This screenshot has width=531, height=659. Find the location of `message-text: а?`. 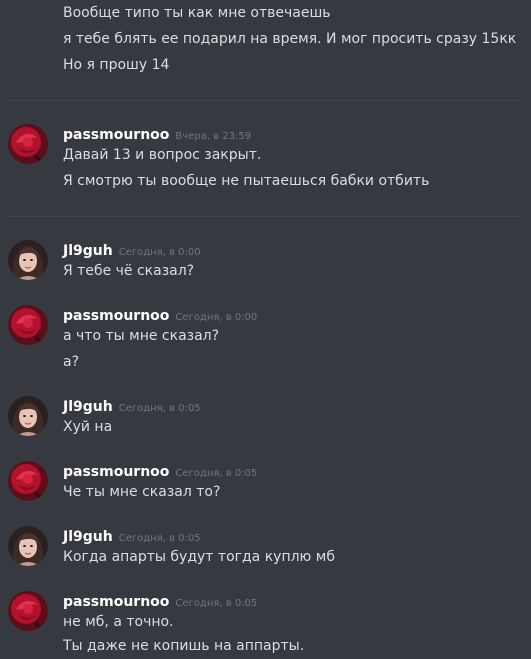

message-text: а? is located at coordinates (71, 362).